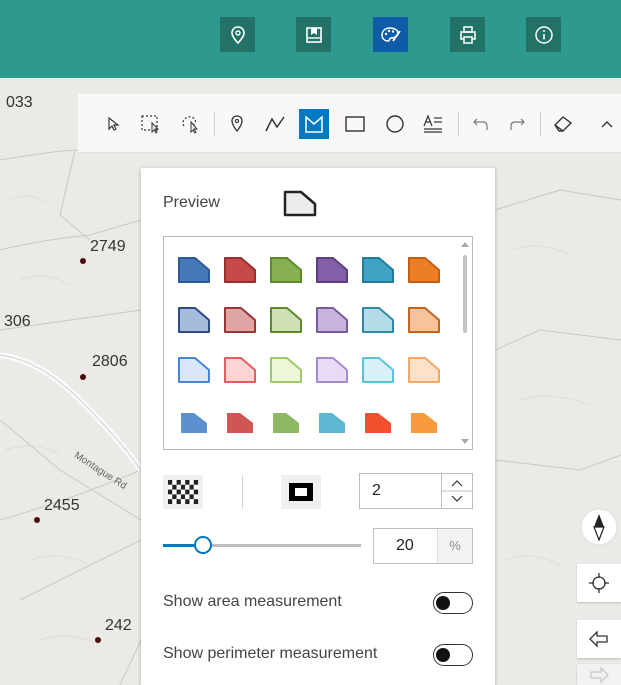  I want to click on rectangle-tool, so click(355, 124).